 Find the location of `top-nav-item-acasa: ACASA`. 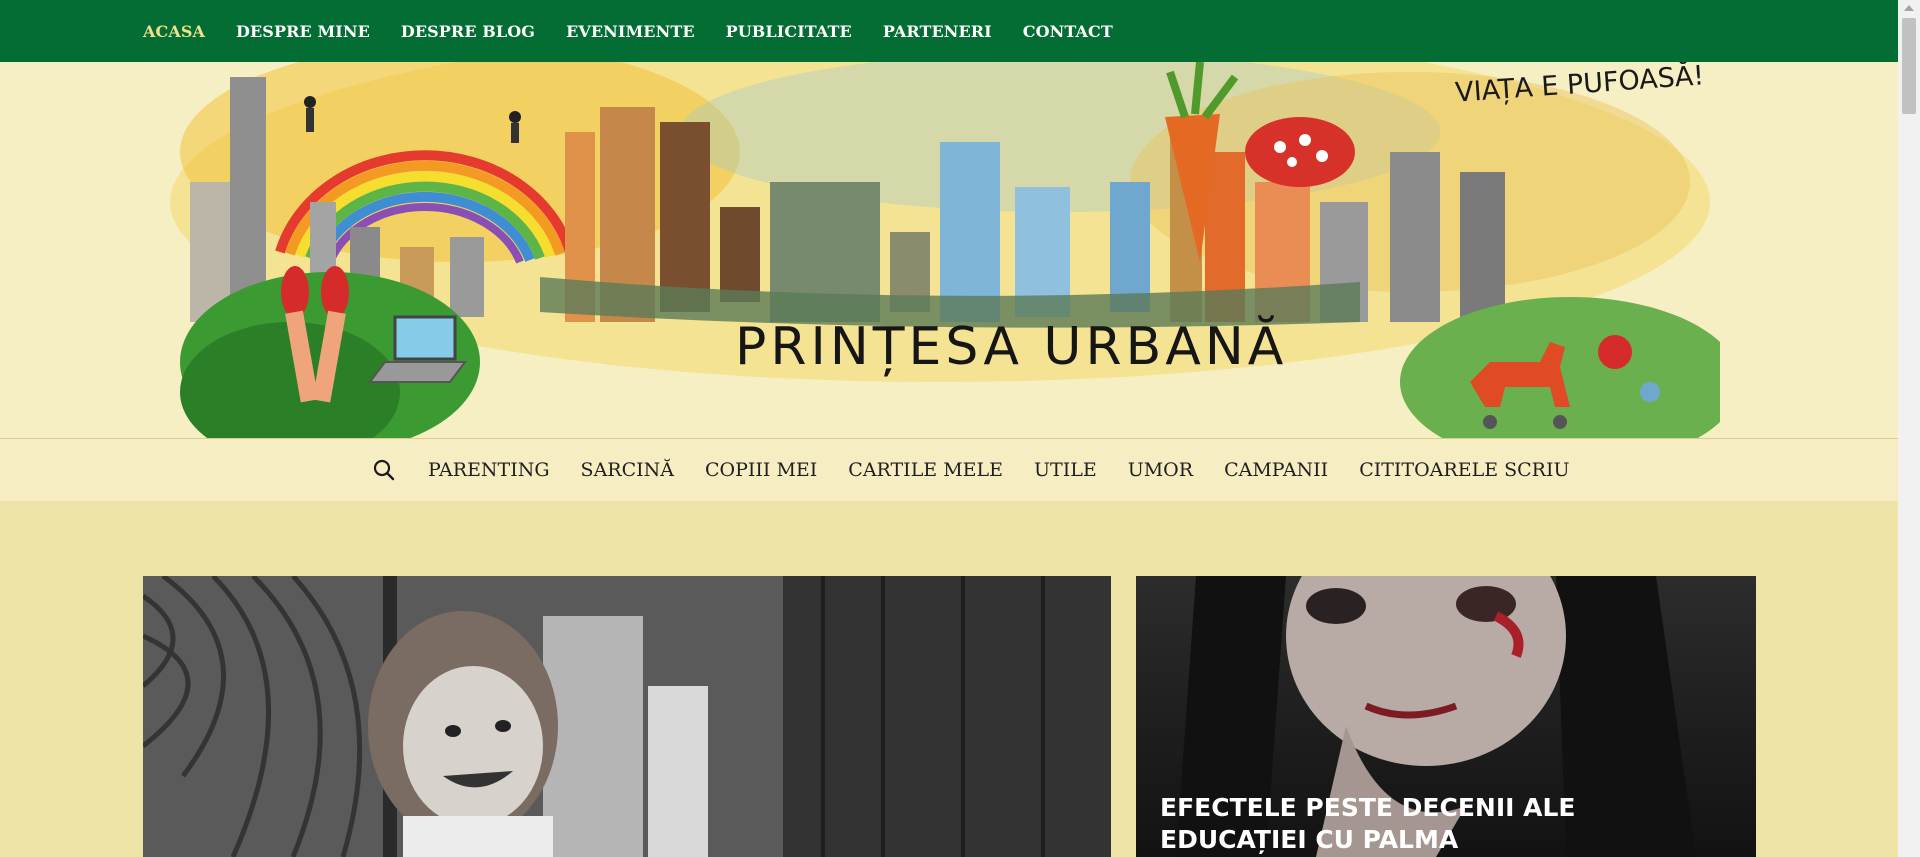

top-nav-item-acasa: ACASA is located at coordinates (174, 31).